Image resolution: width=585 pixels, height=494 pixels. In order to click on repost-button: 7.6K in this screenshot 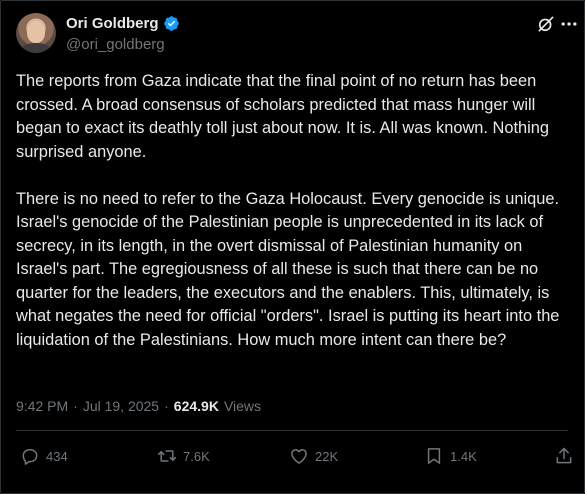, I will do `click(183, 456)`.